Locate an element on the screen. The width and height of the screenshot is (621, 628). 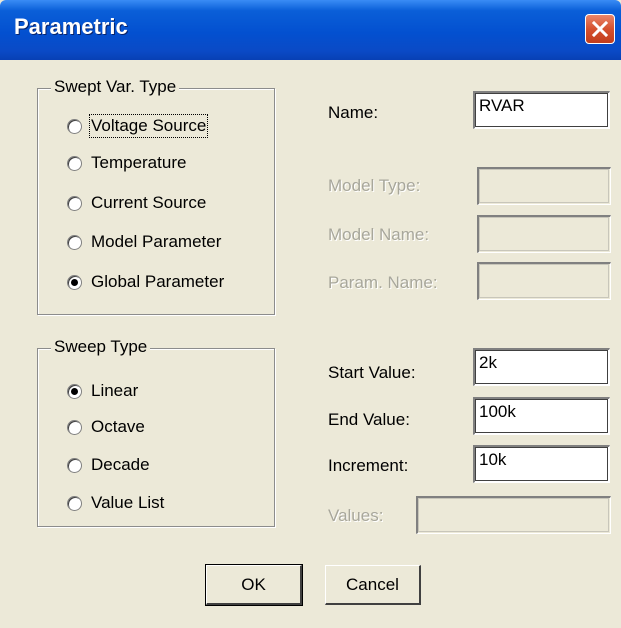
cancel-button: Cancel is located at coordinates (373, 585).